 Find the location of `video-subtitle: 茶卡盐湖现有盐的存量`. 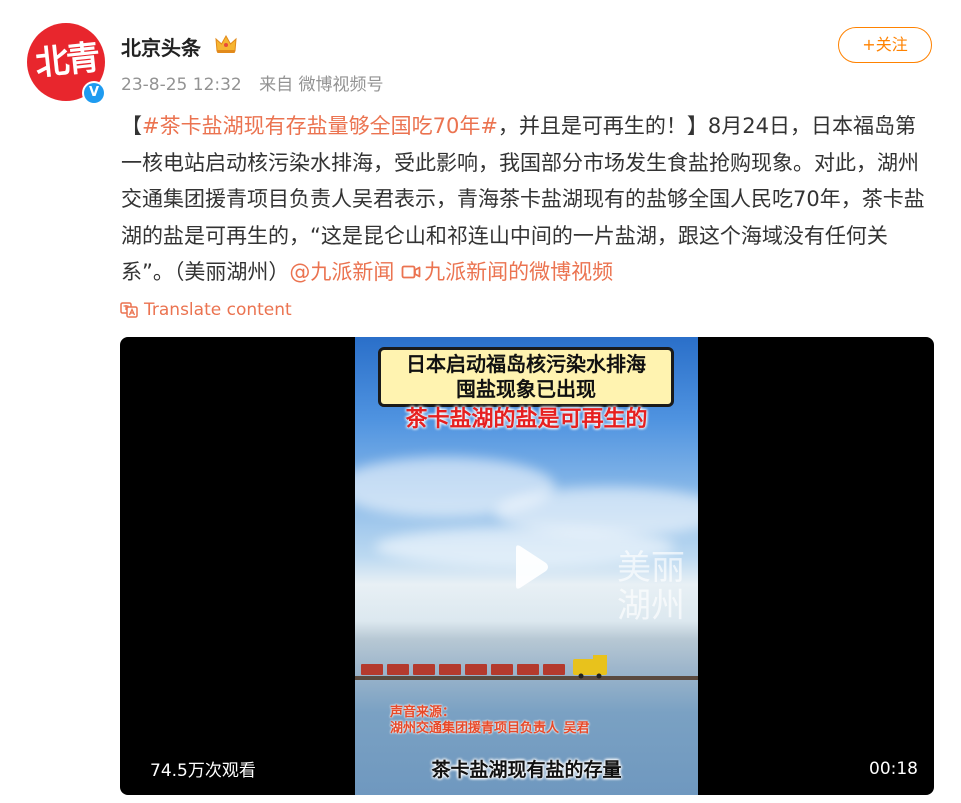

video-subtitle: 茶卡盐湖现有盐的存量 is located at coordinates (526, 770).